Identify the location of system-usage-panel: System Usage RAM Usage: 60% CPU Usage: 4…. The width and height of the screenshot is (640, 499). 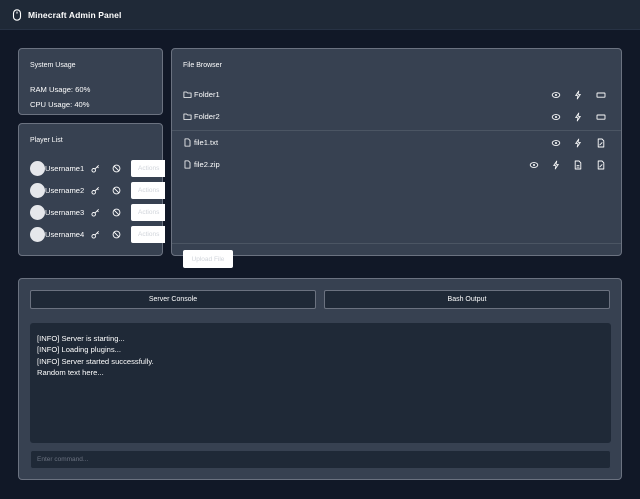
(90, 81).